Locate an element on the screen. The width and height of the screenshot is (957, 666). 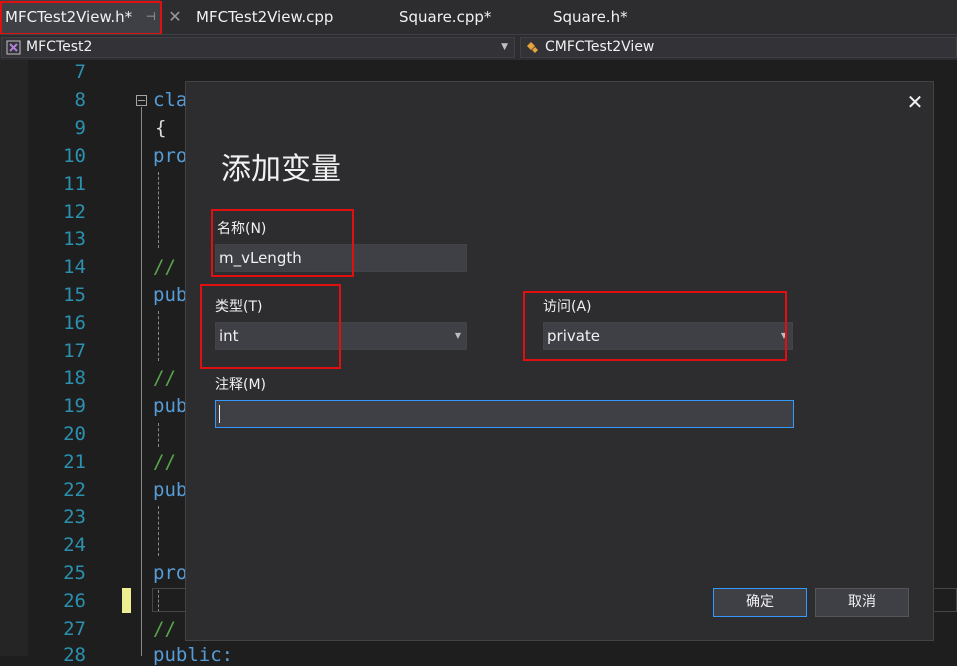
line-number: 16 is located at coordinates (74, 323).